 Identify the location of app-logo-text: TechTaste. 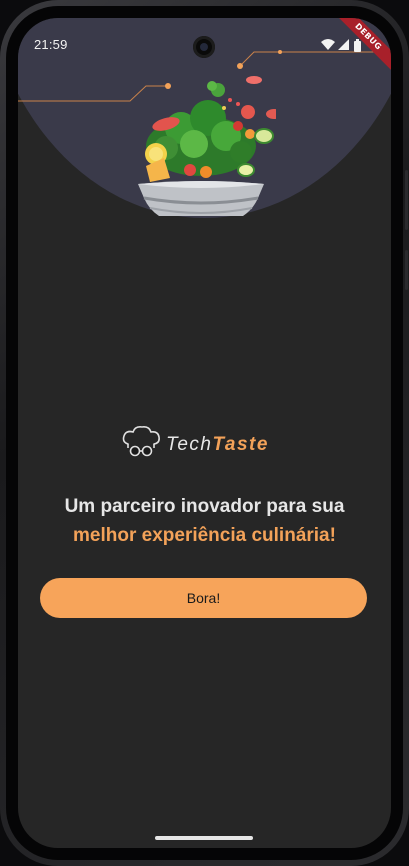
(217, 445).